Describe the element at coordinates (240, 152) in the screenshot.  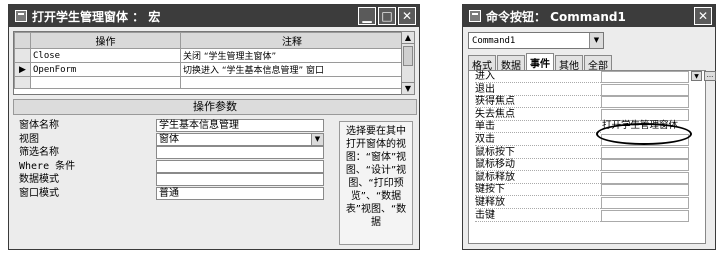
I see `filter-name-field` at that location.